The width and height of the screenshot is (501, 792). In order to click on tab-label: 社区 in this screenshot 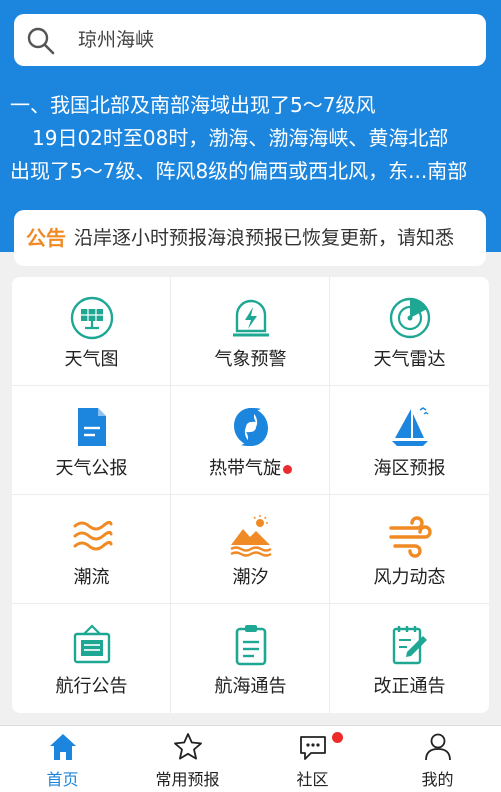, I will do `click(312, 779)`.